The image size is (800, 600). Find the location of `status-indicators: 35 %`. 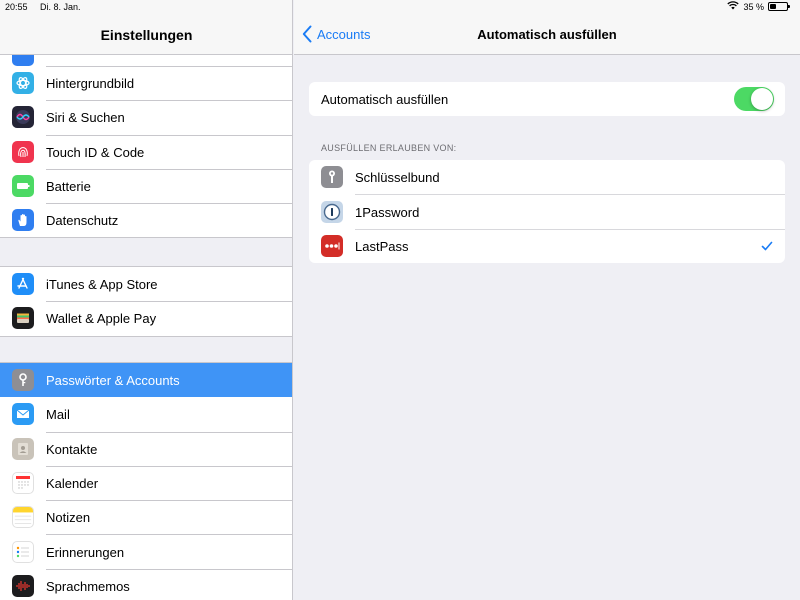

status-indicators: 35 % is located at coordinates (758, 6).